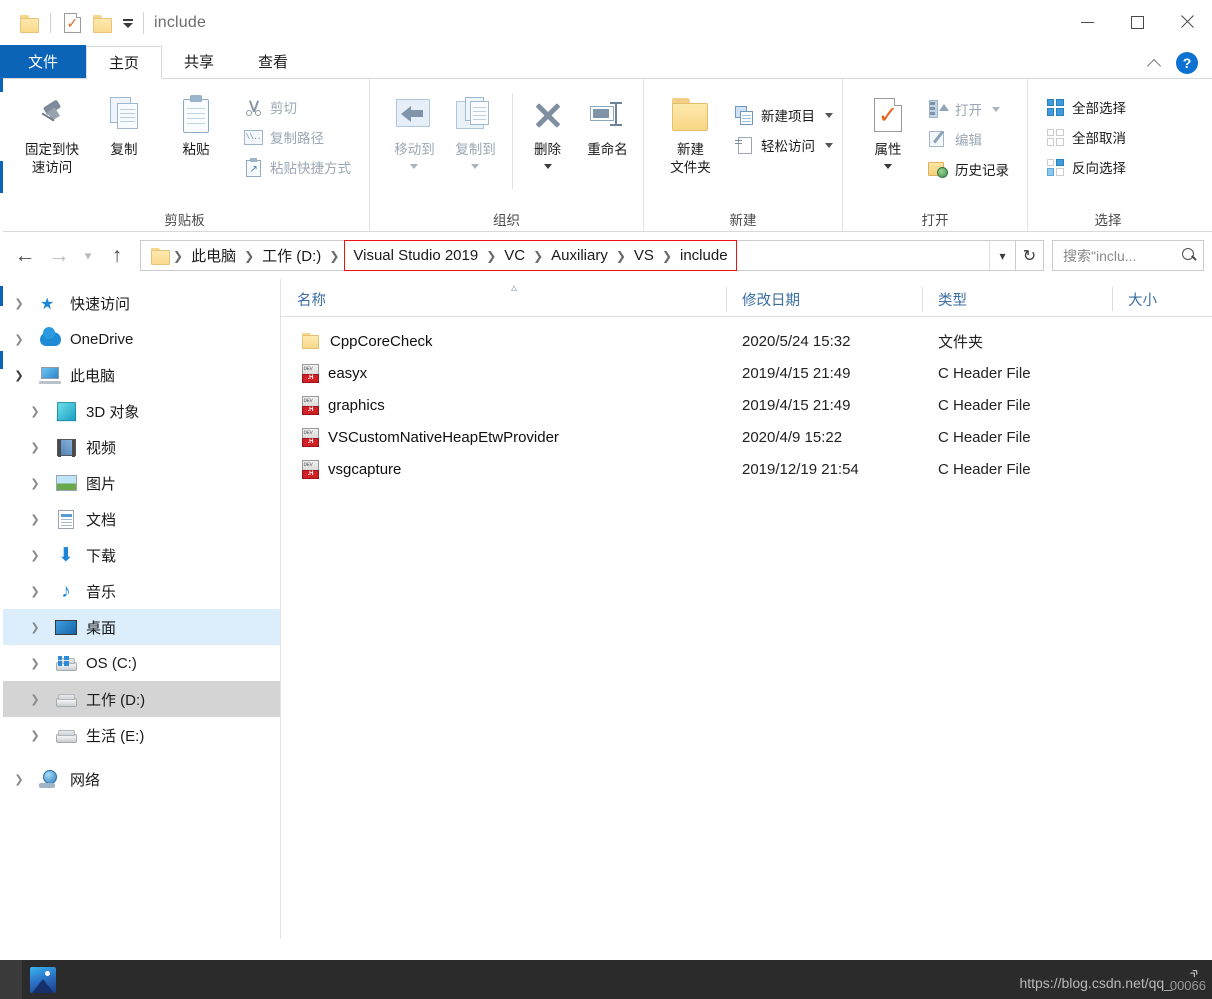 Image resolution: width=1212 pixels, height=999 pixels. I want to click on qat-new-folder-button, so click(102, 23).